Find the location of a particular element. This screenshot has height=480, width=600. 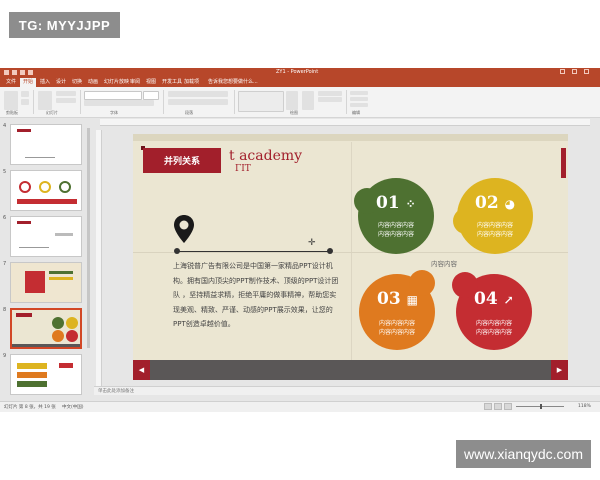

group-drawing: 绘图 is located at coordinates (294, 112).